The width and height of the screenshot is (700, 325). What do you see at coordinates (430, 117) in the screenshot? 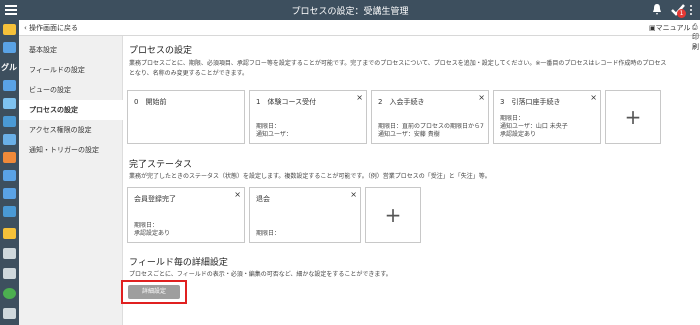
I see `process-card: 2 入会手続き × 期限日：直前のプロセスの期限日から7 通知ユーザ：安藤 貴樹` at bounding box center [430, 117].